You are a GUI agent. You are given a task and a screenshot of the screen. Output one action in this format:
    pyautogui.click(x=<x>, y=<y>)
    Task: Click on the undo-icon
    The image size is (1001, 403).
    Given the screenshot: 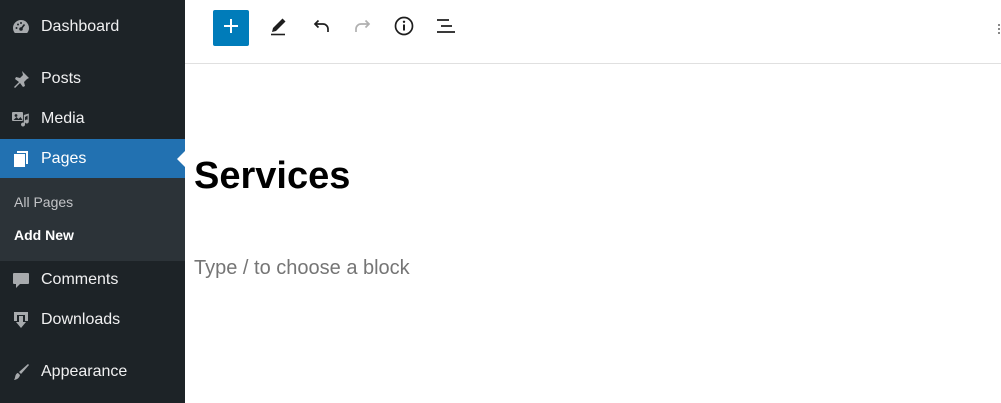 What is the action you would take?
    pyautogui.click(x=321, y=28)
    